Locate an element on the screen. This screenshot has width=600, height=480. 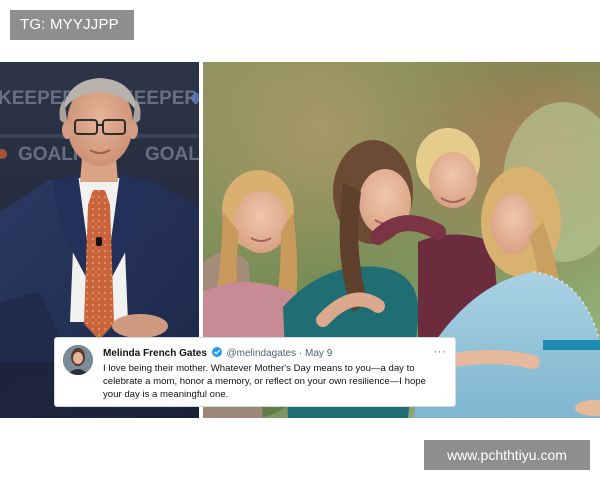
backdrop-text-4: GOALKEE is located at coordinates (172, 154).